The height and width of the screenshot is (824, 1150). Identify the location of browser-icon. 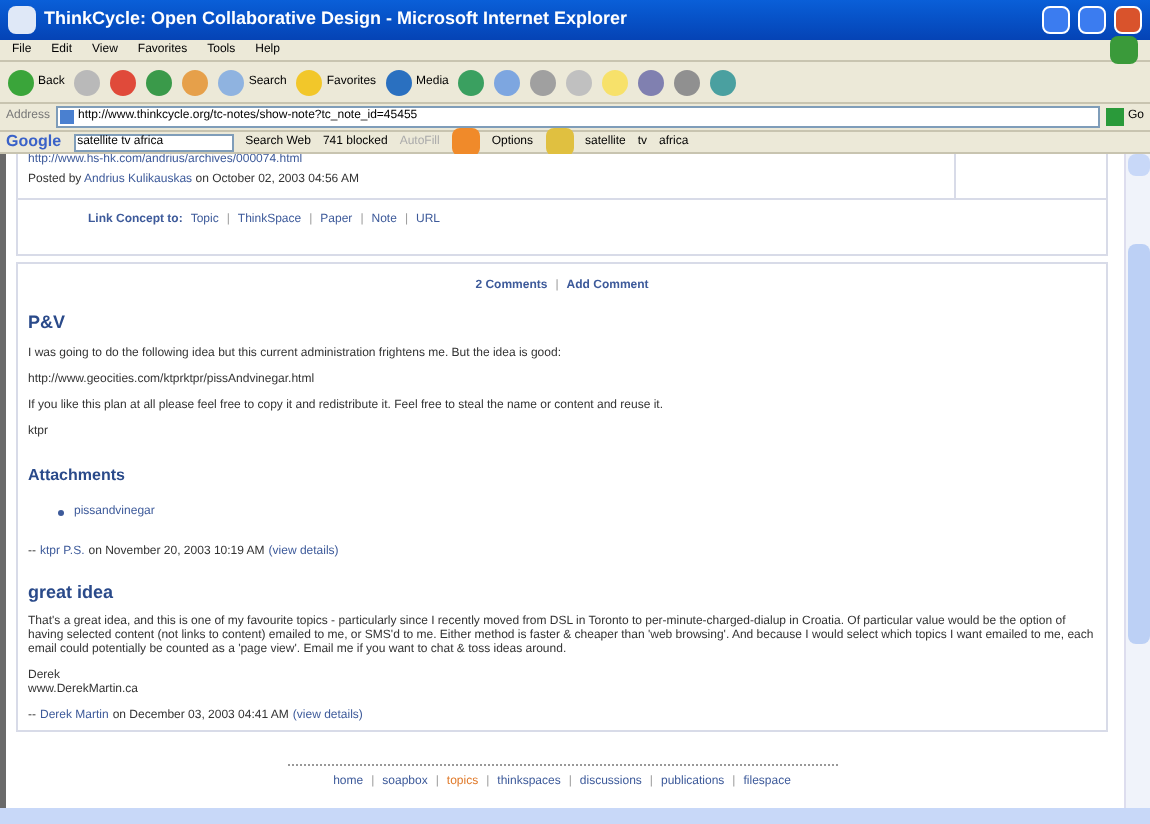
(22, 20).